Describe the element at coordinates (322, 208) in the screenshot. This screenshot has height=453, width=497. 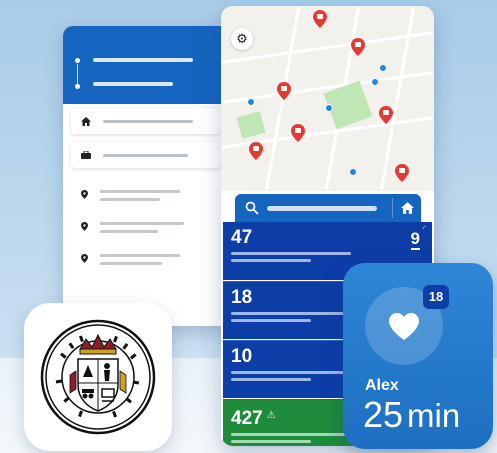
I see `search-input` at that location.